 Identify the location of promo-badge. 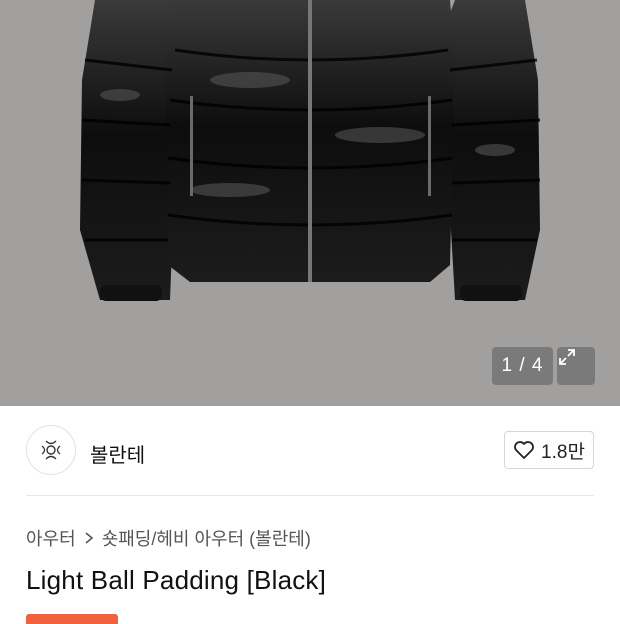
(72, 619).